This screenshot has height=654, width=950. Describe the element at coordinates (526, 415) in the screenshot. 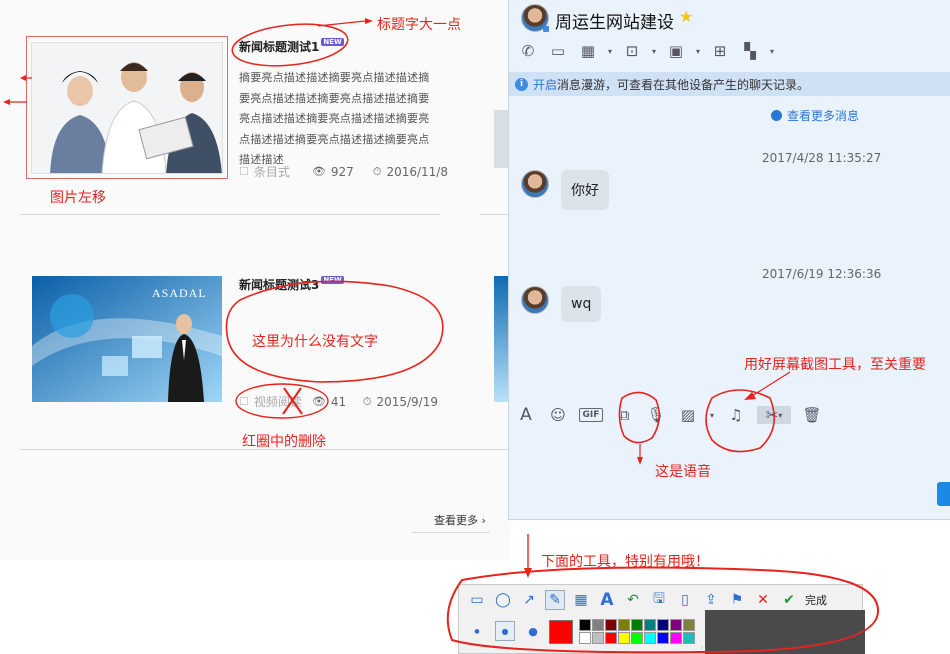

I see `font-icon: A` at that location.